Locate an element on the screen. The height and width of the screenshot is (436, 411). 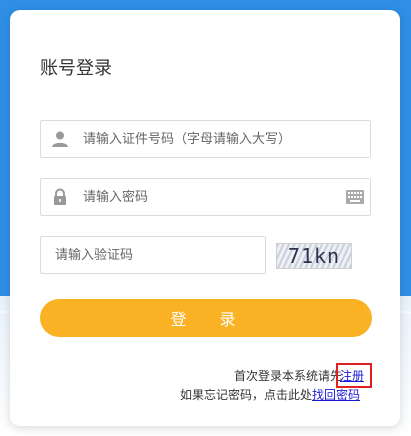
id-number-field is located at coordinates (205, 139).